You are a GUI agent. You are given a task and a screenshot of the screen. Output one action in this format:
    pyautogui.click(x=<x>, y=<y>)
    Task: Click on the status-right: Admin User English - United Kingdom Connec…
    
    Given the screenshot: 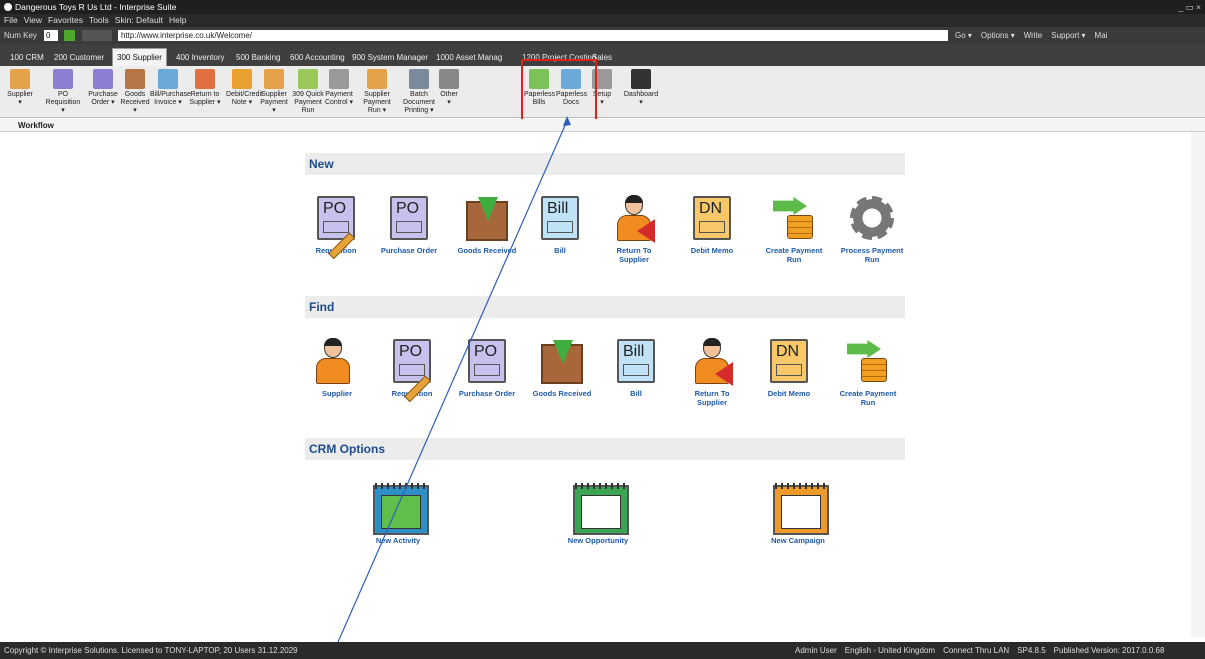 What is the action you would take?
    pyautogui.click(x=983, y=650)
    